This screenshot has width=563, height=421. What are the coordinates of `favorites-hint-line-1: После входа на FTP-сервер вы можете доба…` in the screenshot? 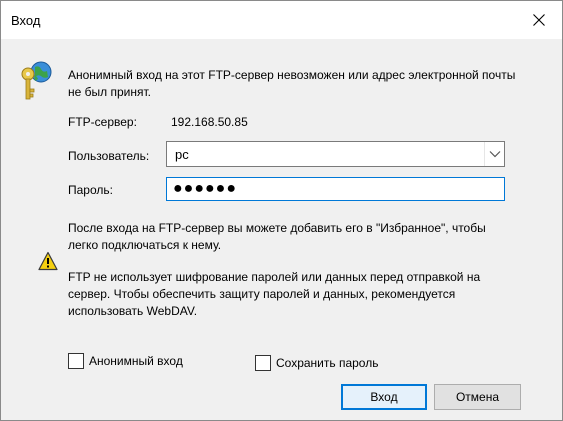 It's located at (277, 228).